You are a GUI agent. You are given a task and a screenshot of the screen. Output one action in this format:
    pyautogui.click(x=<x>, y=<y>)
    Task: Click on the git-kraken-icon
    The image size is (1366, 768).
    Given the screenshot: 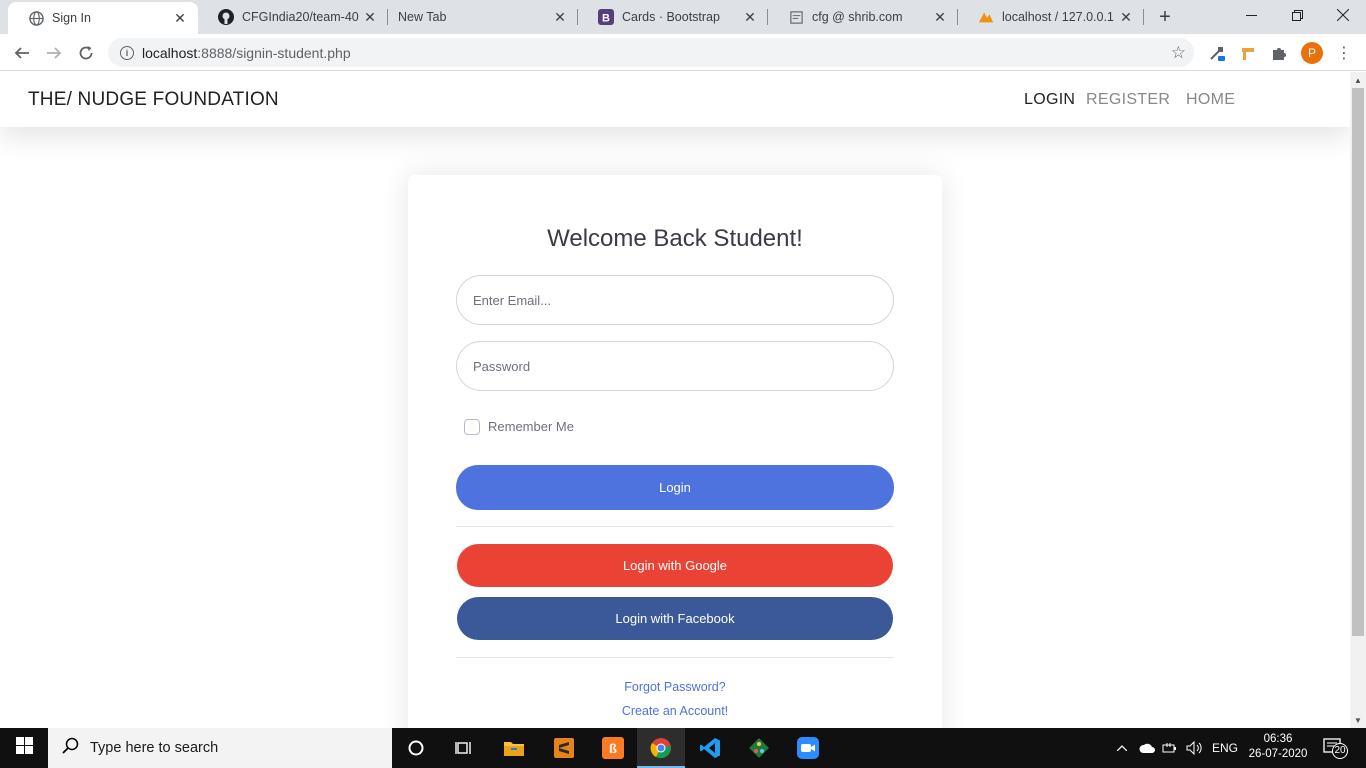 What is the action you would take?
    pyautogui.click(x=759, y=748)
    